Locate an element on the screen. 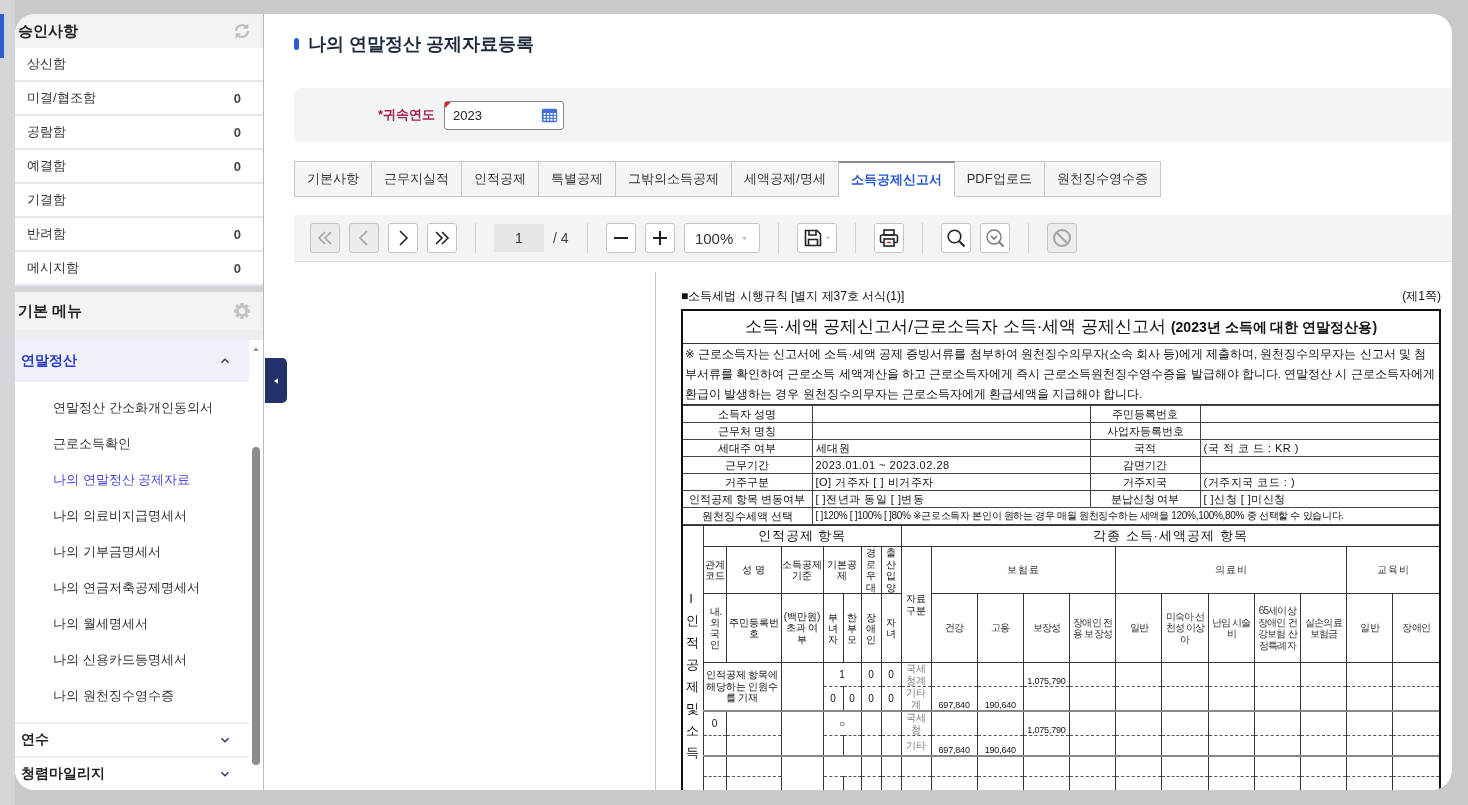  section-title: 기본 메뉴 is located at coordinates (50, 311).